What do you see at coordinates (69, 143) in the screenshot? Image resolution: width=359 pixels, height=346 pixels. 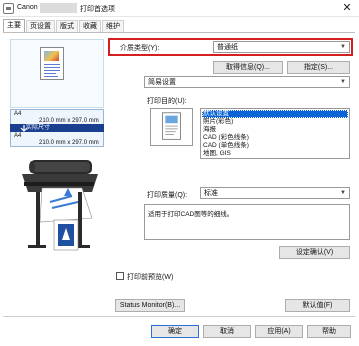 I see `output-dimensions: 210.0 mm x 297.0 mm` at bounding box center [69, 143].